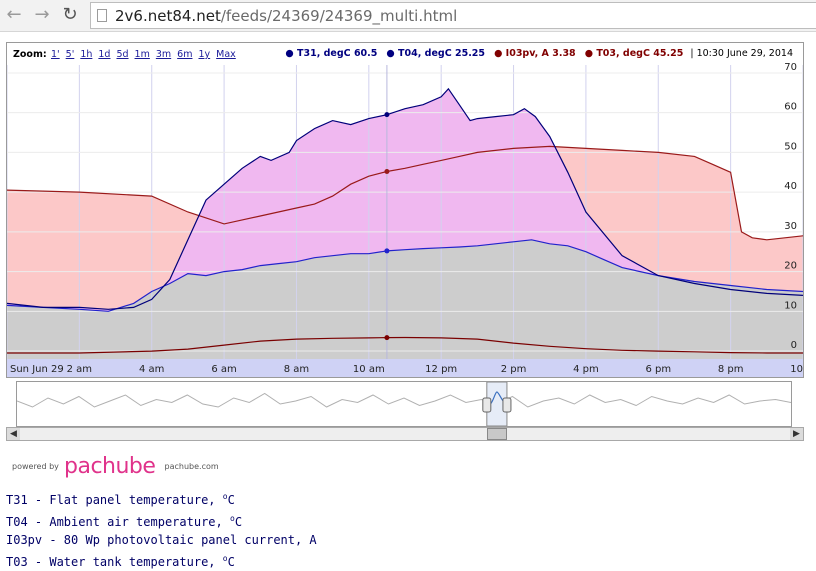  What do you see at coordinates (790, 305) in the screenshot?
I see `y-tick-label-1: 10` at bounding box center [790, 305].